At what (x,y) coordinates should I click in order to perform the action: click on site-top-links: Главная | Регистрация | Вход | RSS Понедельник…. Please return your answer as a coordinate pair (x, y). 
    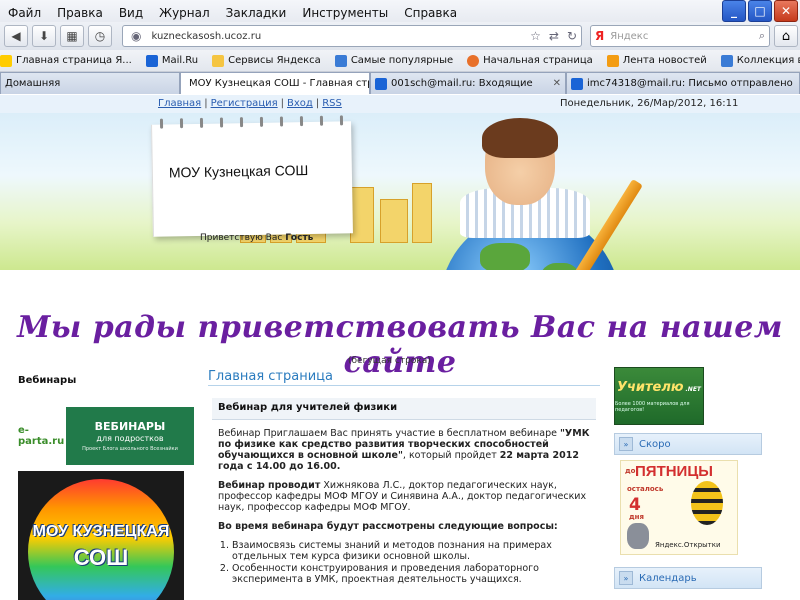
    Looking at the image, I should click on (400, 104).